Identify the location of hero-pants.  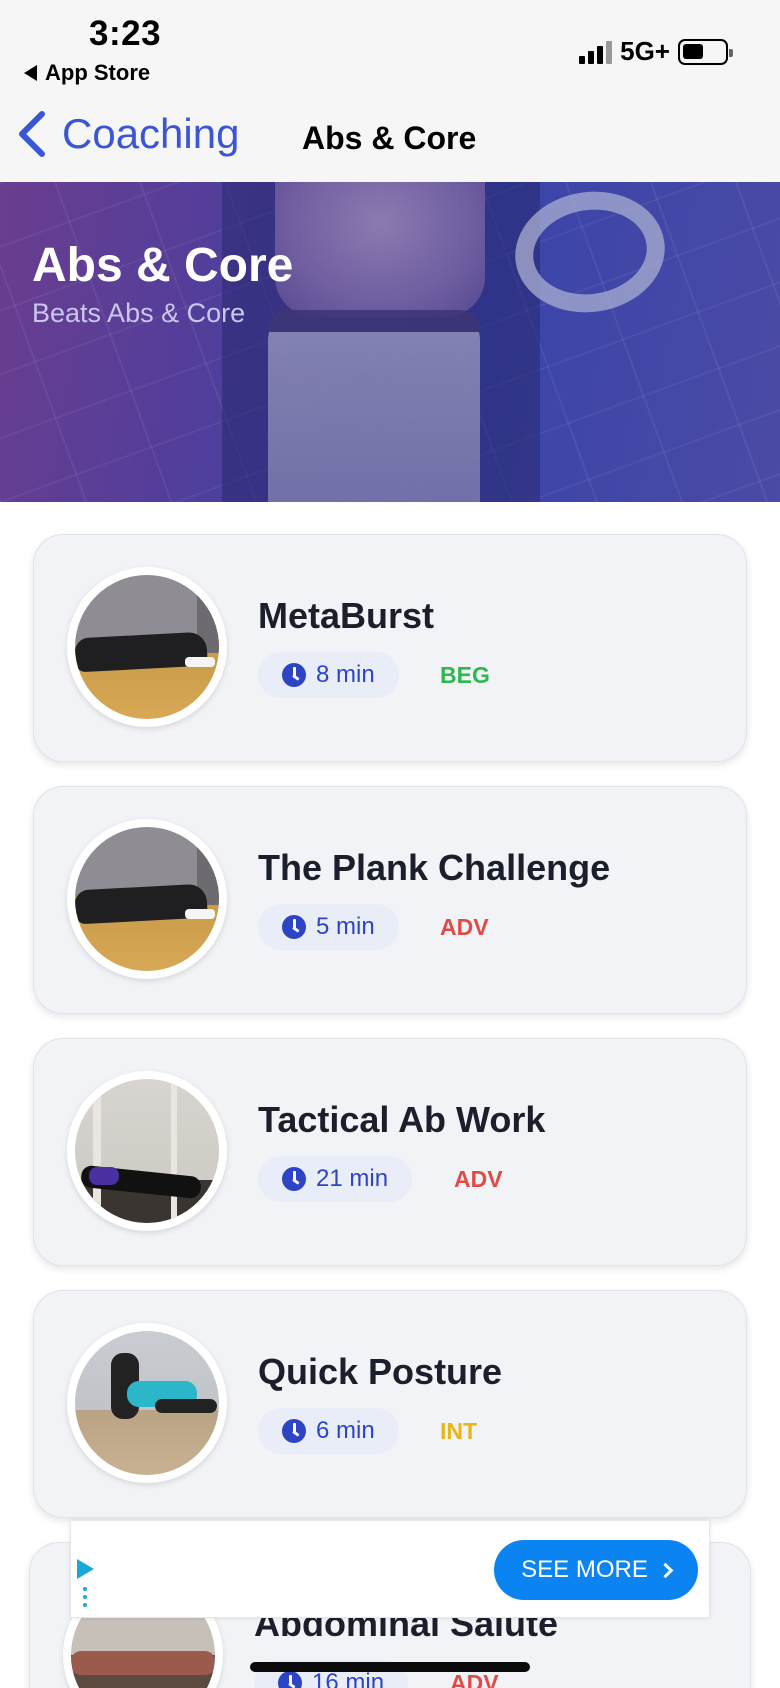
(374, 406).